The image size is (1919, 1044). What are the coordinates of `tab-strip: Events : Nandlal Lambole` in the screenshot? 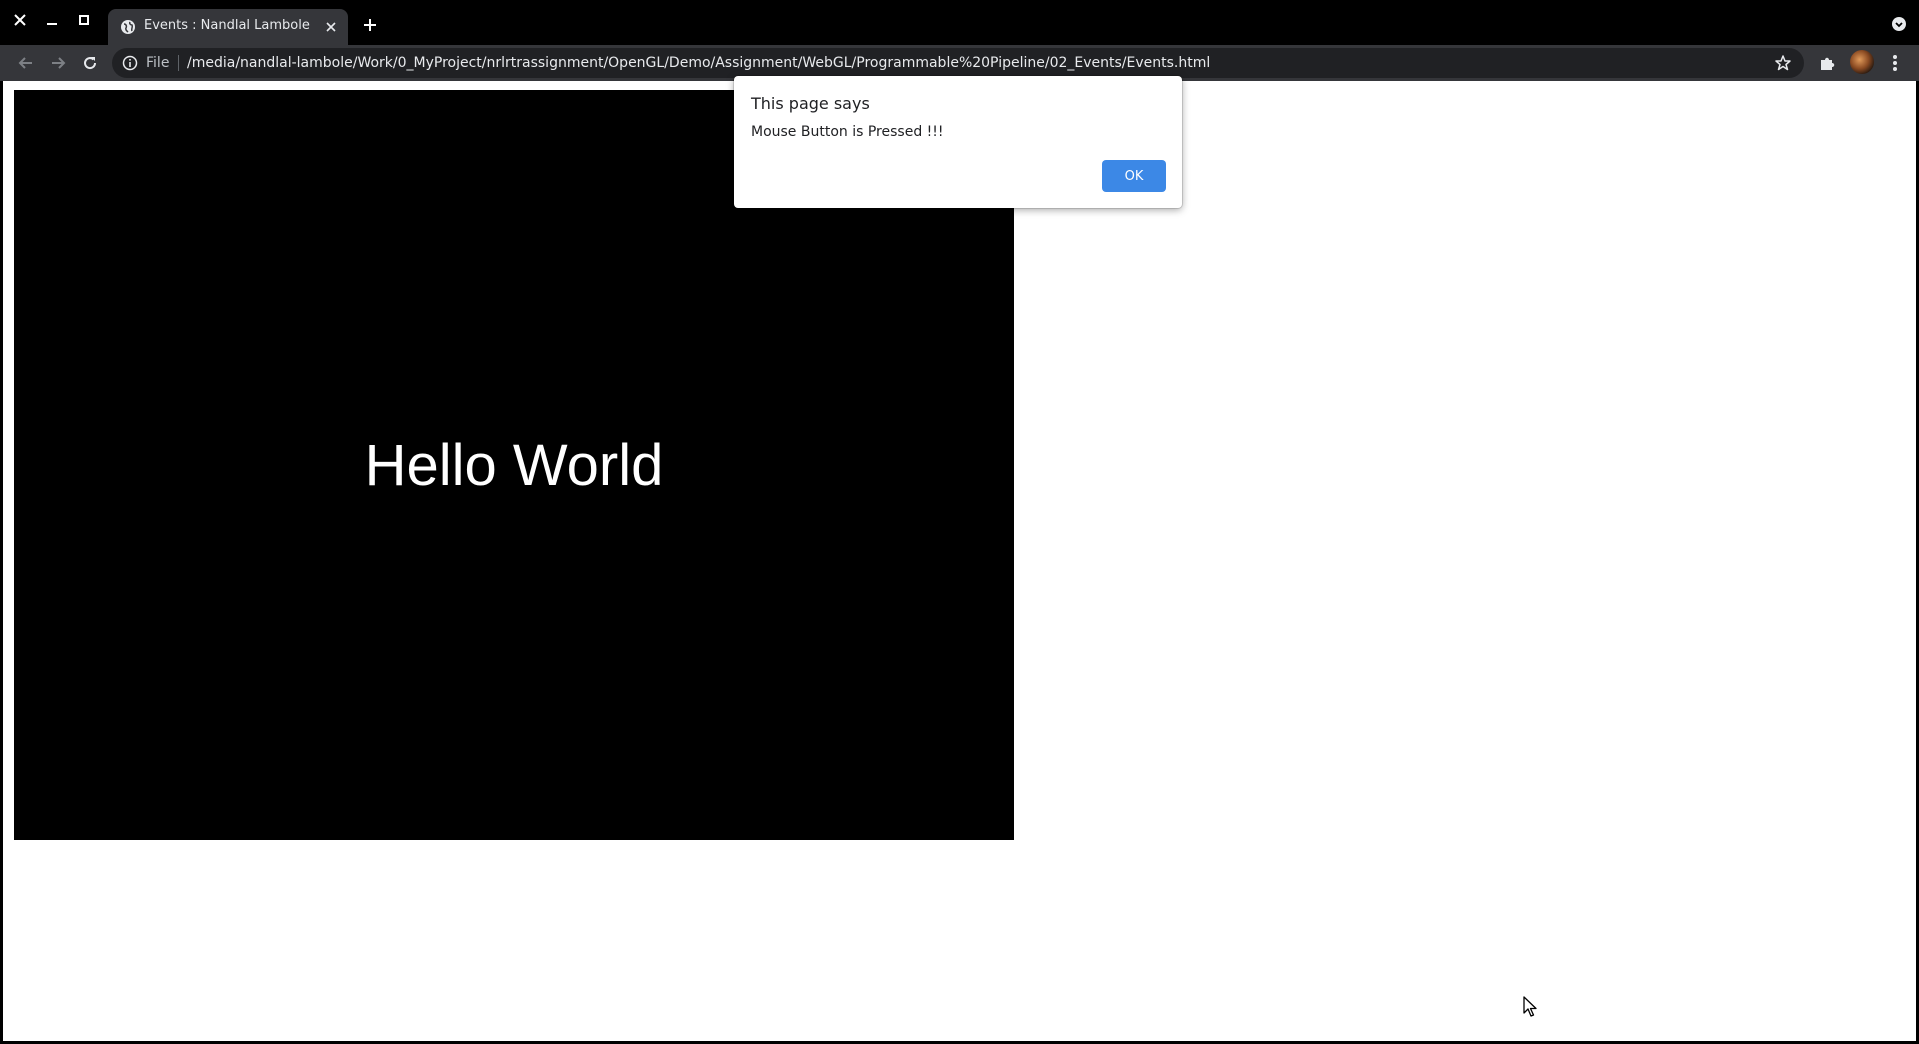 It's located at (959, 22).